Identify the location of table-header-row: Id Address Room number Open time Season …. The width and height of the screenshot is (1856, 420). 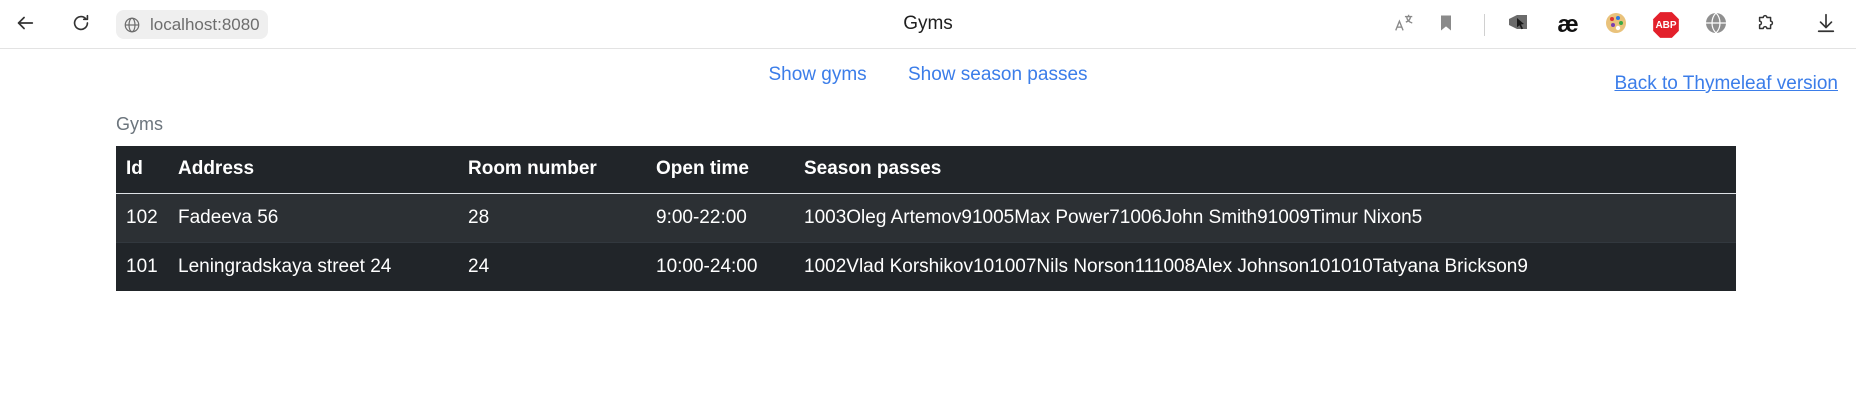
(926, 170).